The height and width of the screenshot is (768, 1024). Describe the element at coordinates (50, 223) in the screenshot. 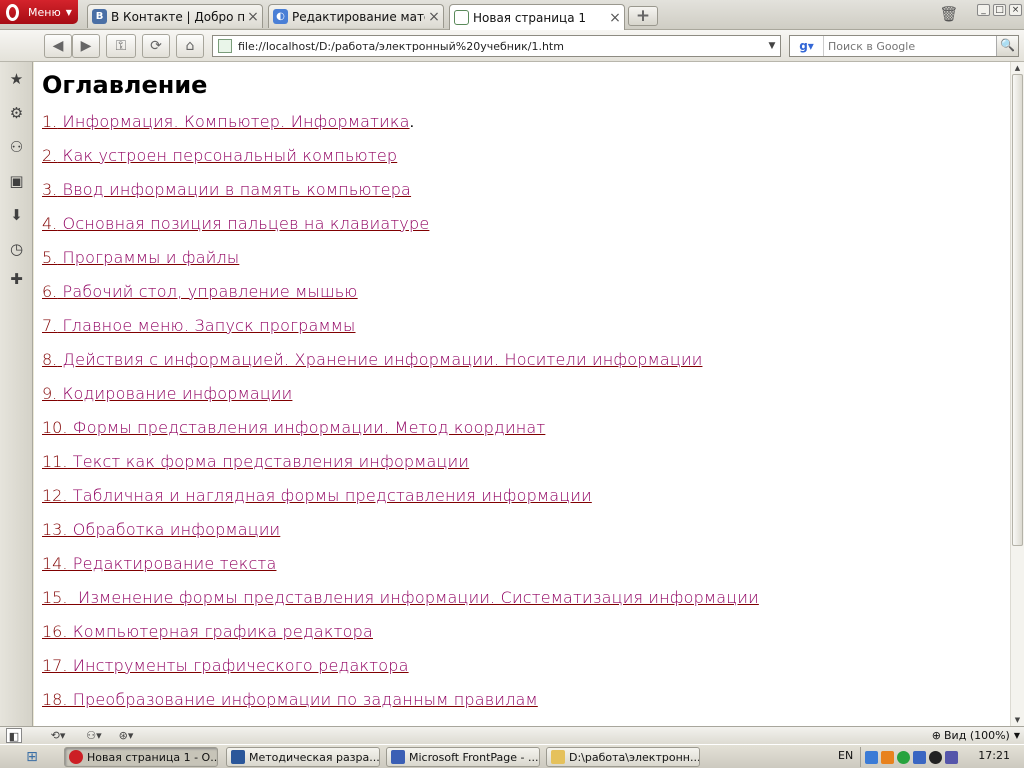

I see `toc-item-number: 4.` at that location.